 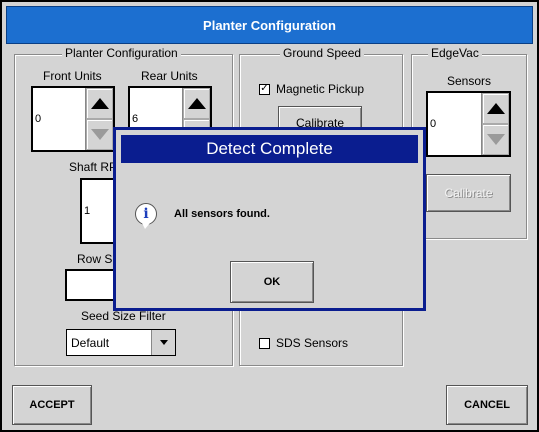 I want to click on magnetic-pickup-checkbox: ✓ Magnetic Pickup, so click(x=311, y=89).